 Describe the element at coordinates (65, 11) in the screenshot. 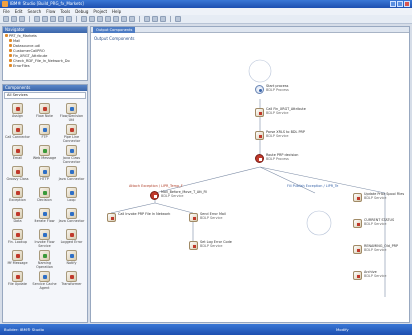

I see `menu-tools: Tools` at that location.